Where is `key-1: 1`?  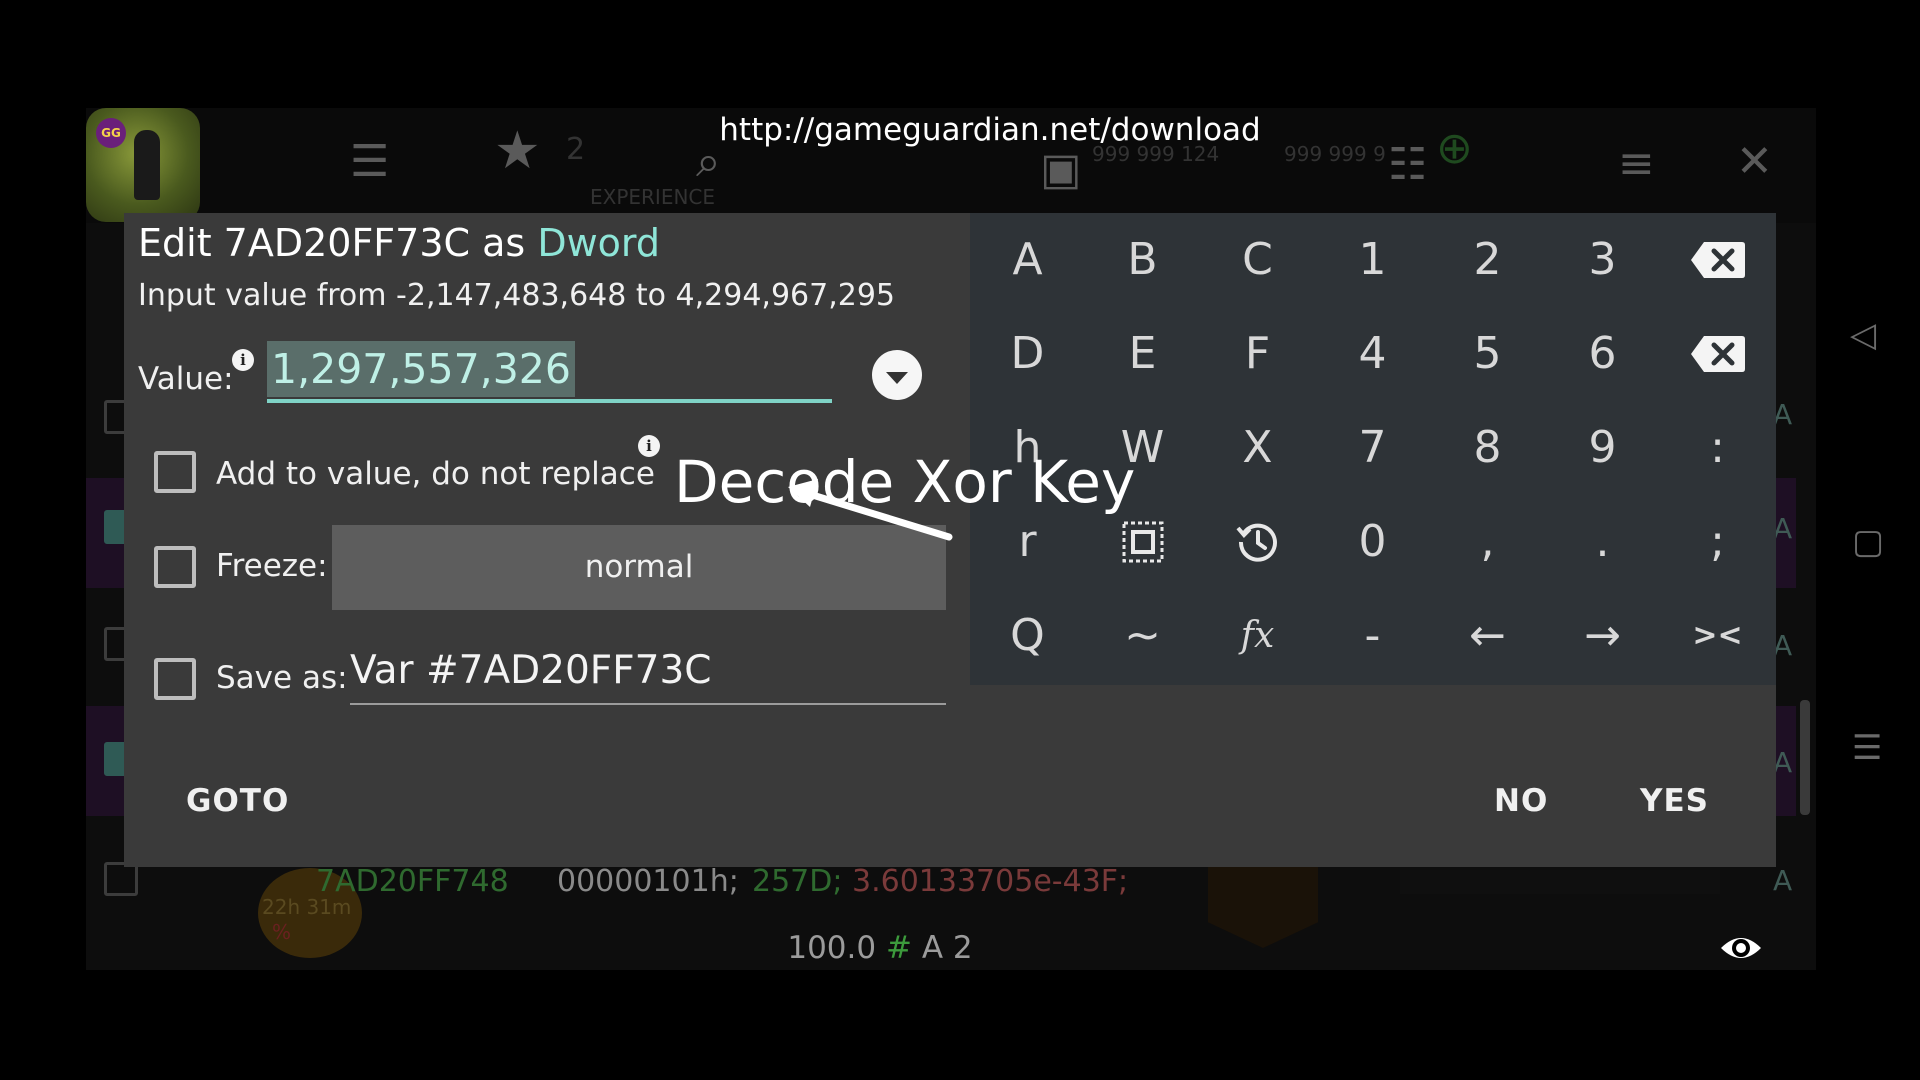
key-1: 1 is located at coordinates (1372, 260).